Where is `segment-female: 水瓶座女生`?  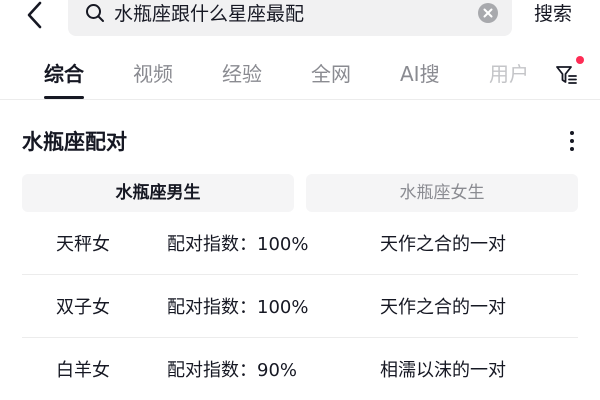
segment-female: 水瓶座女生 is located at coordinates (442, 193).